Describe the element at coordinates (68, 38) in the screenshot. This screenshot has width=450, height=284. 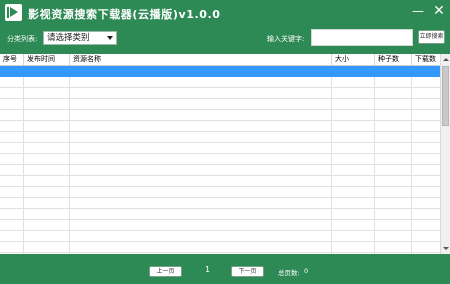
I see `category-selected-value: 请选择类别` at that location.